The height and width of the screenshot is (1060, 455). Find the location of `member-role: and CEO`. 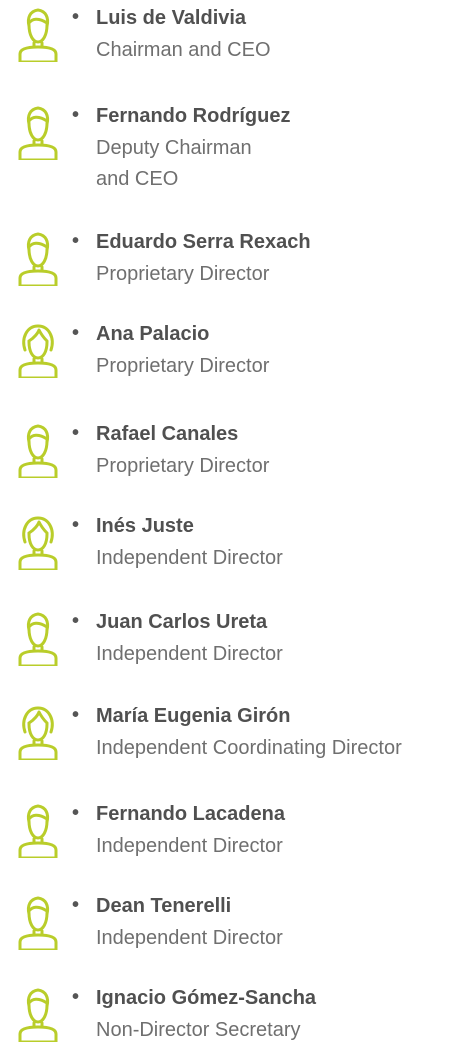

member-role: and CEO is located at coordinates (137, 179).